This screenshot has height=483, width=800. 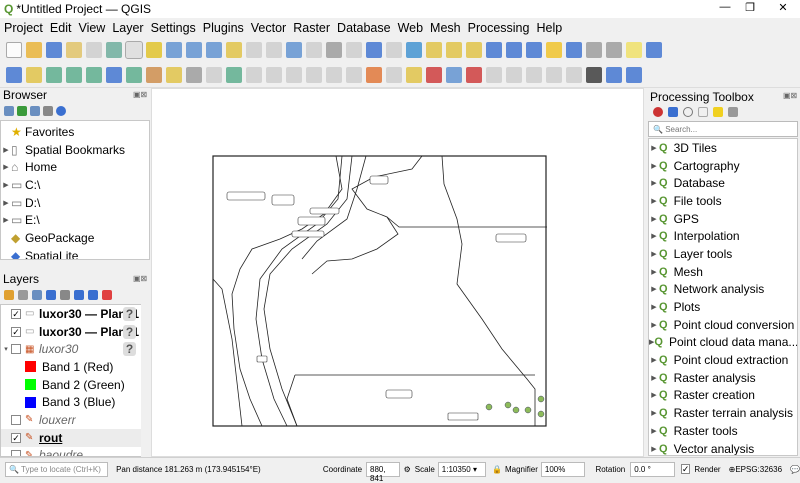 What do you see at coordinates (94, 50) in the screenshot?
I see `layout-manager-icon` at bounding box center [94, 50].